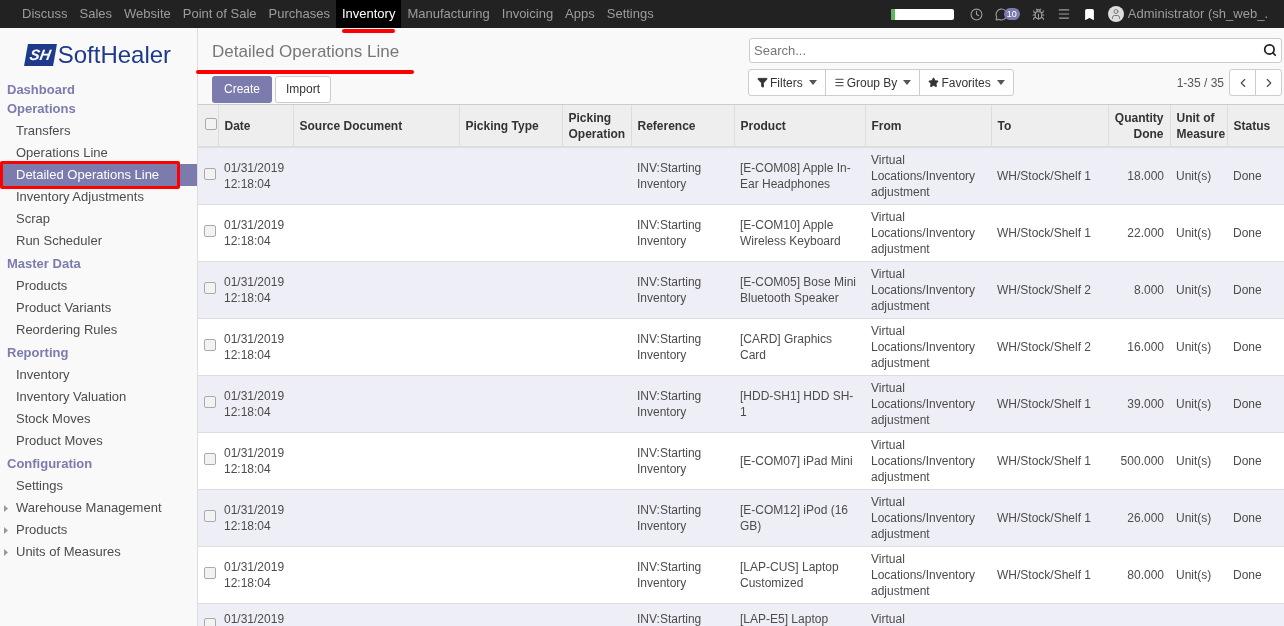 Image resolution: width=1284 pixels, height=626 pixels. What do you see at coordinates (98, 175) in the screenshot?
I see `sidebar-item: Detailed Operations Line` at bounding box center [98, 175].